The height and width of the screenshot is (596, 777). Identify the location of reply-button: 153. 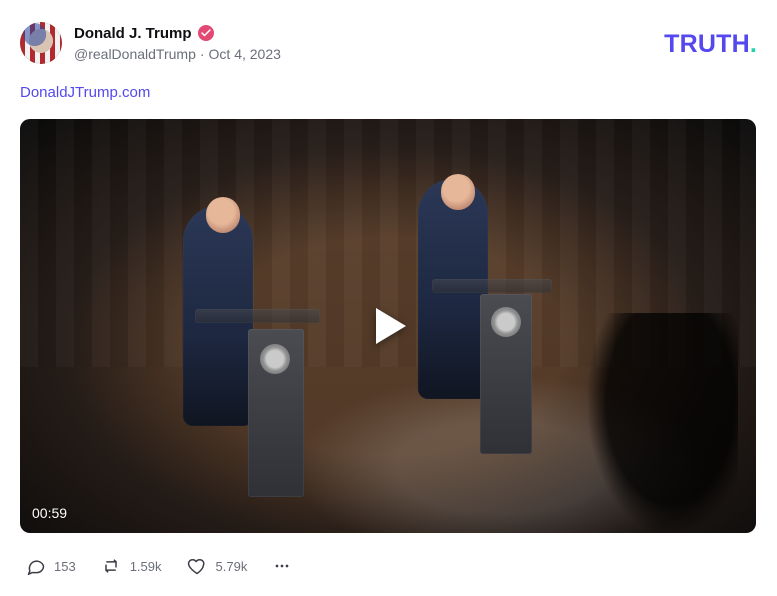
(51, 566).